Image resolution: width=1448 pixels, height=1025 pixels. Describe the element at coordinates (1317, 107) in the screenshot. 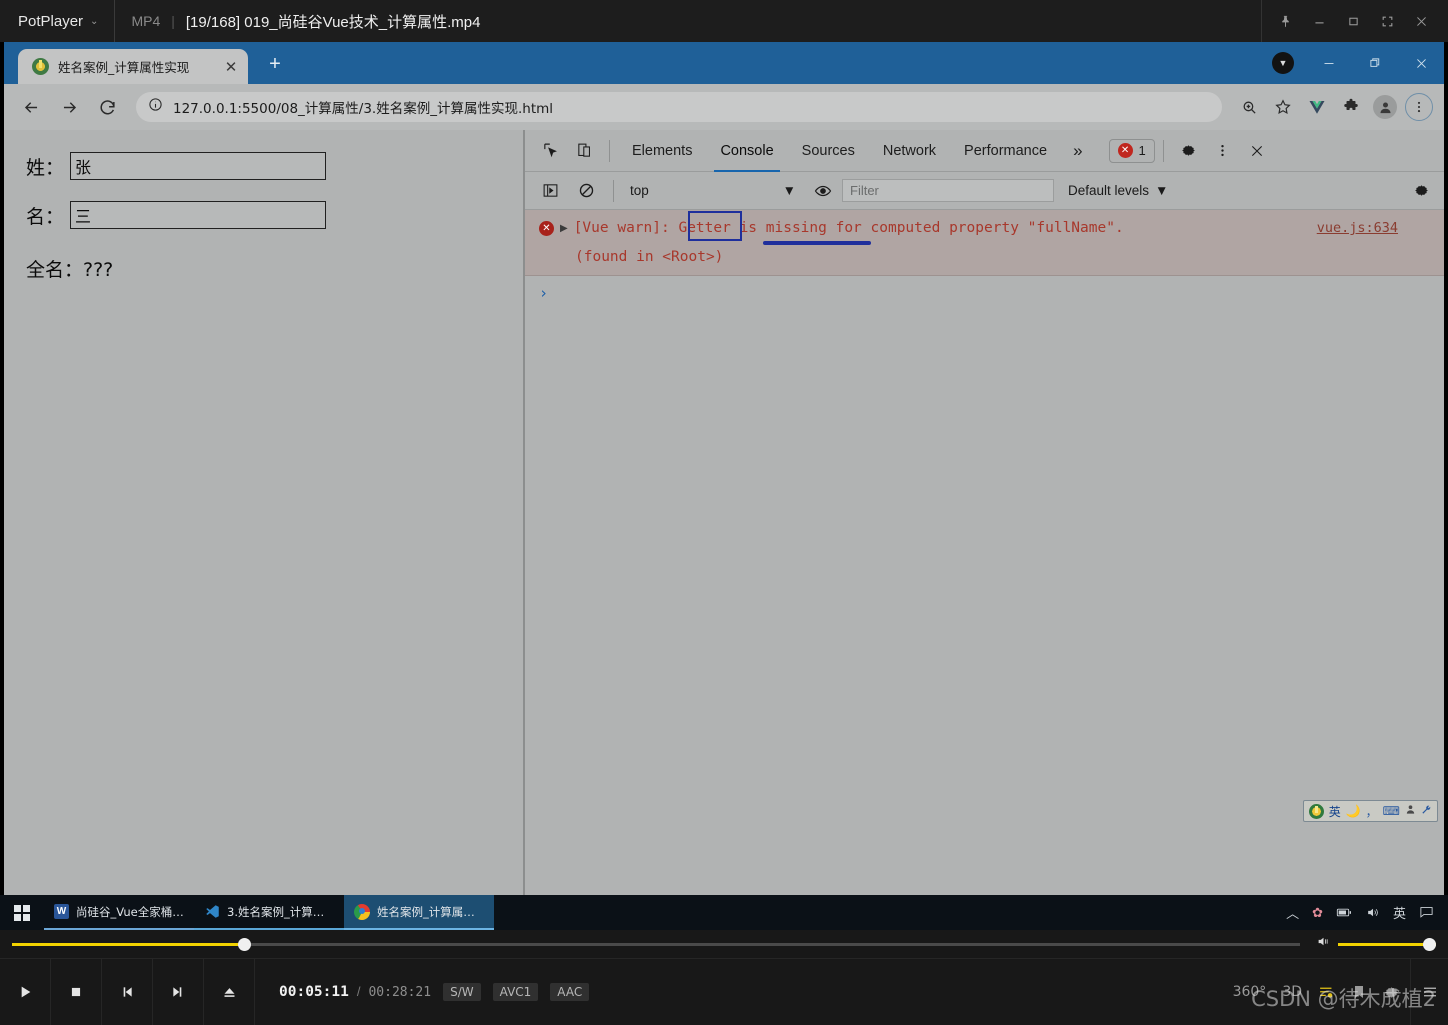

I see `vue-devtools-icon` at that location.